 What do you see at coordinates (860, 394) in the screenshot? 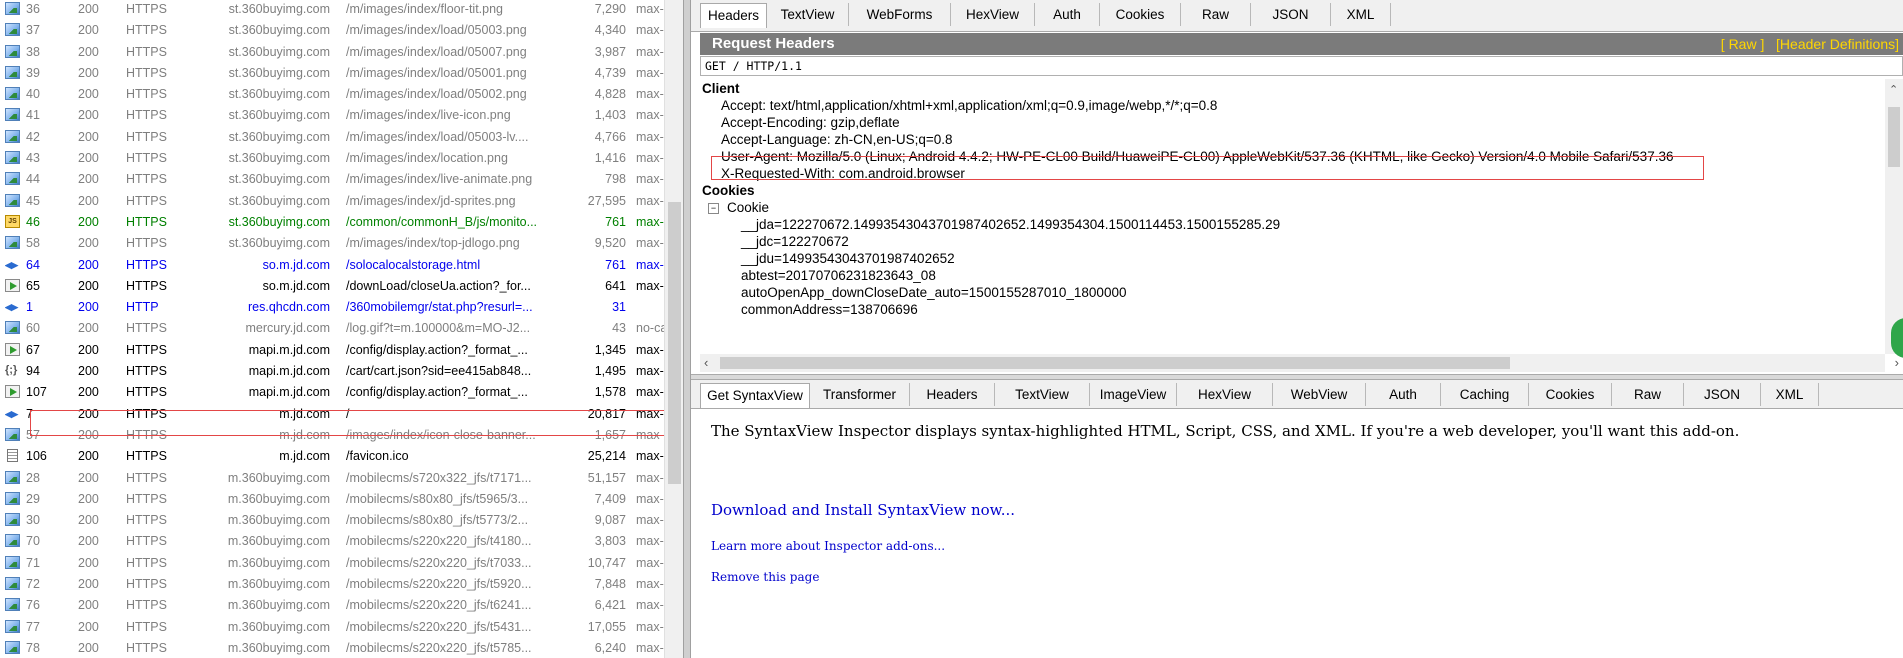
I see `tab-response-transformer: Transformer` at bounding box center [860, 394].